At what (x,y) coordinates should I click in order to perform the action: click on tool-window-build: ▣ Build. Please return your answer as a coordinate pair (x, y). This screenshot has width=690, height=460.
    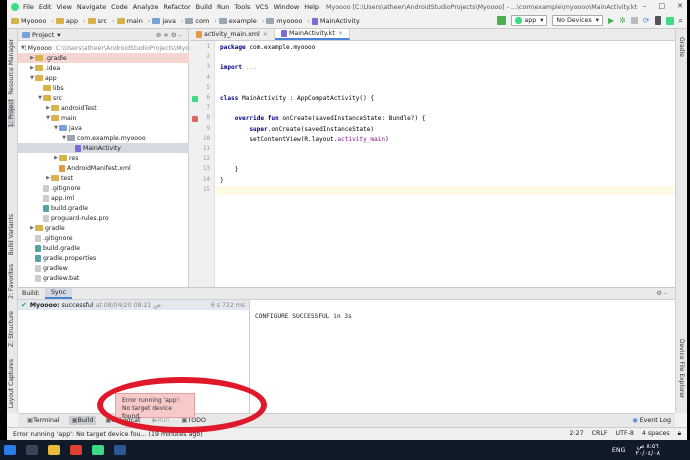
    Looking at the image, I should click on (82, 420).